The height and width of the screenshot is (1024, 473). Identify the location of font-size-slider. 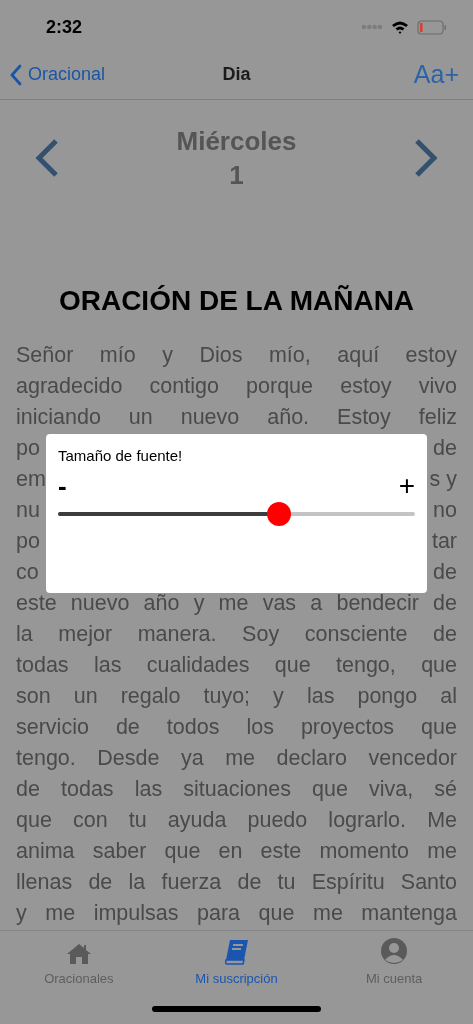
(236, 514).